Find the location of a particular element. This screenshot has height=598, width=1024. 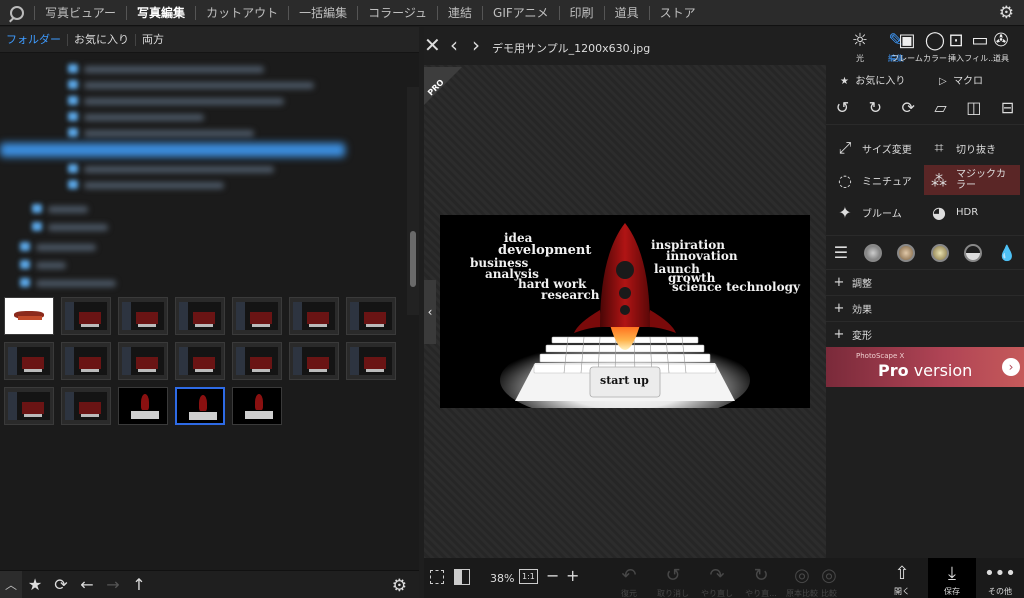

section-adjust: + 調整 is located at coordinates (925, 282).